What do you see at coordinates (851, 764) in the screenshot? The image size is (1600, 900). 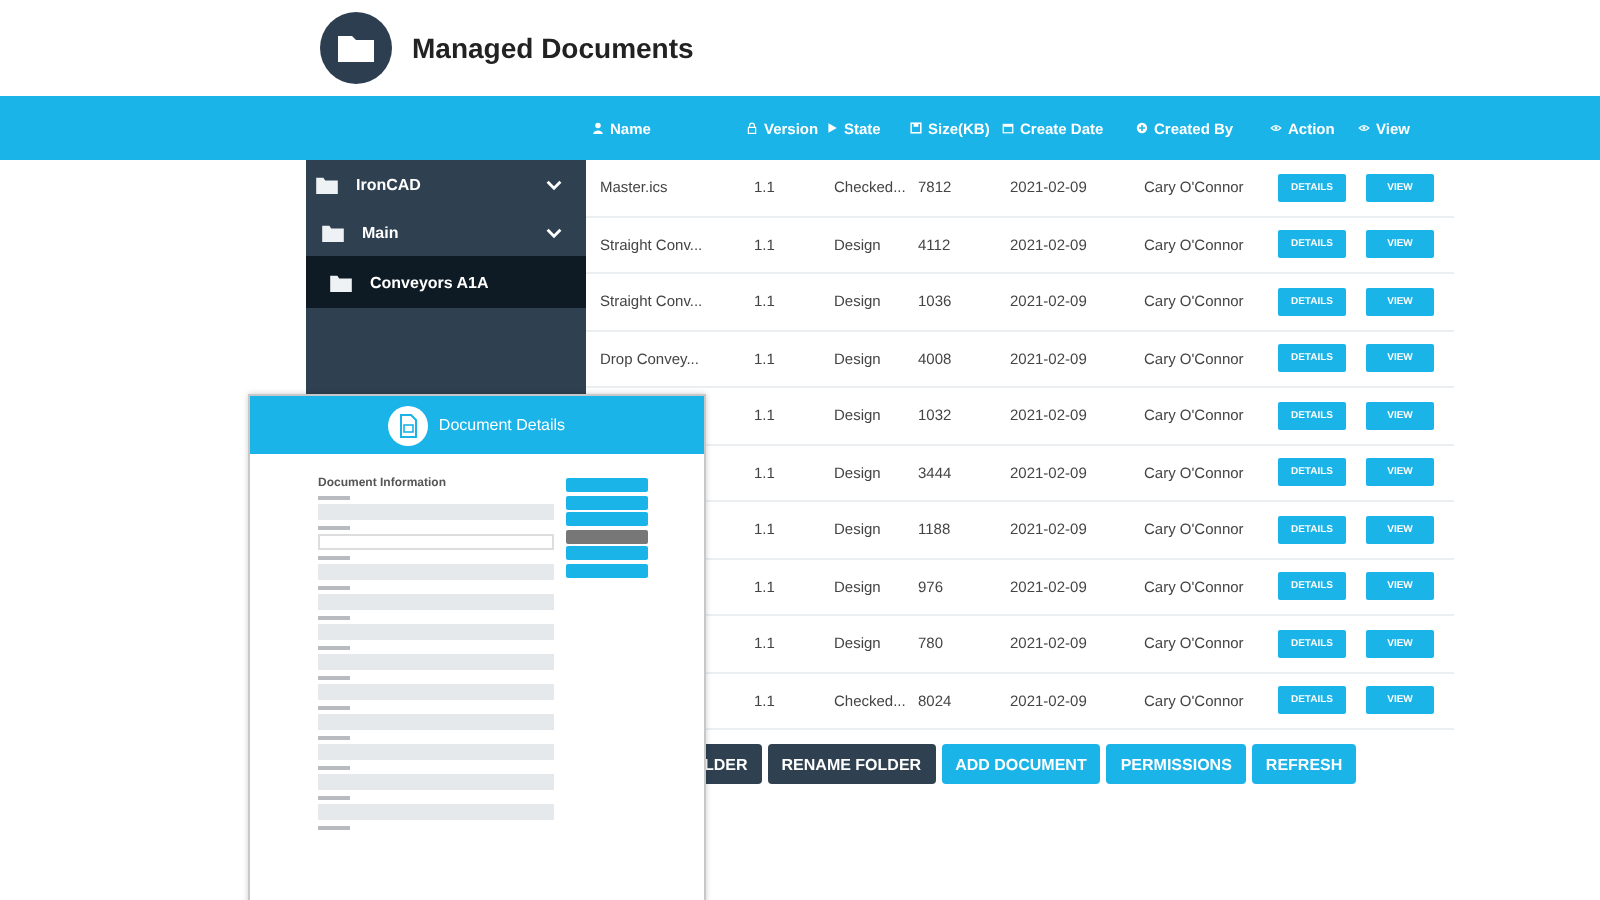 I see `action-button: RENAME FOLDER` at bounding box center [851, 764].